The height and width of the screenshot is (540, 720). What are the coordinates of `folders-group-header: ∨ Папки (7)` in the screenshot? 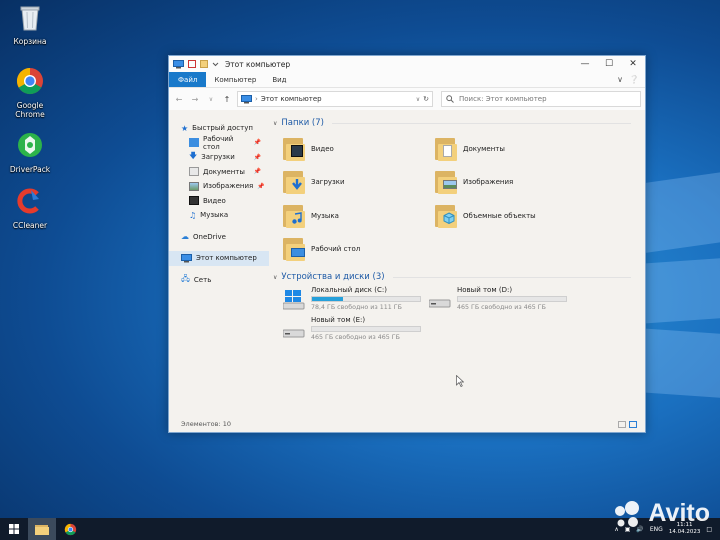 It's located at (459, 123).